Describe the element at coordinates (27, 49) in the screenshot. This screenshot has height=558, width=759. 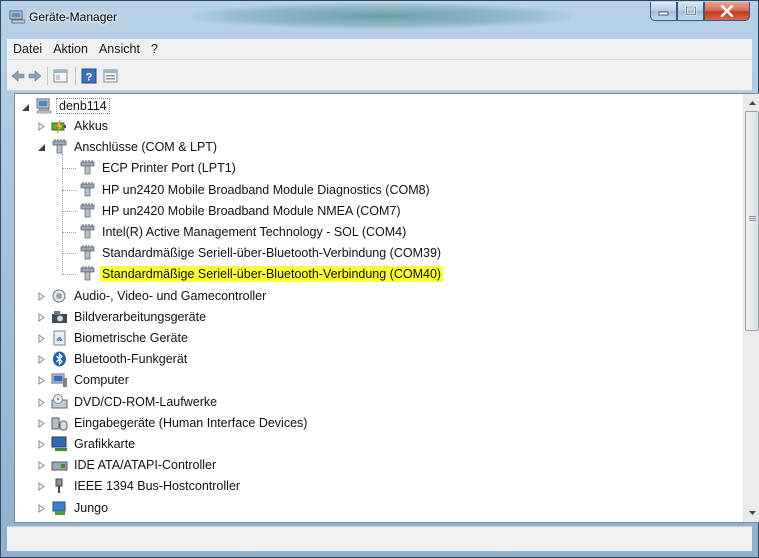
I see `menu-datei: Datei` at that location.